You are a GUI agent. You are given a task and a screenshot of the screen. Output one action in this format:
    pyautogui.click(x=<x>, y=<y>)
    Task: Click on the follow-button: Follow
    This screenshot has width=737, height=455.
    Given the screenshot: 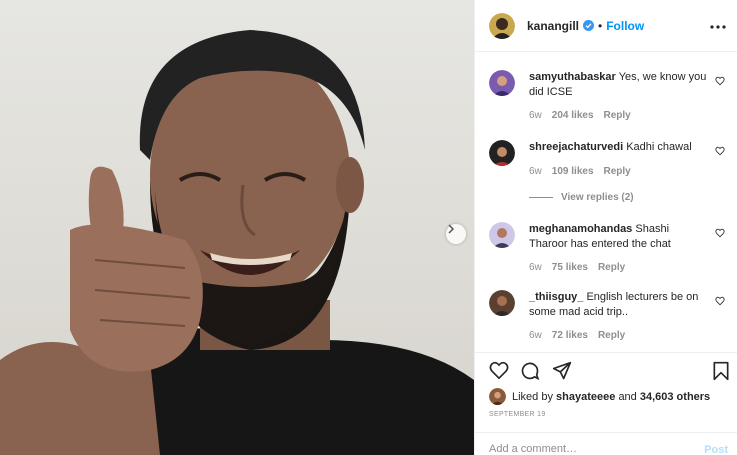 What is the action you would take?
    pyautogui.click(x=625, y=26)
    